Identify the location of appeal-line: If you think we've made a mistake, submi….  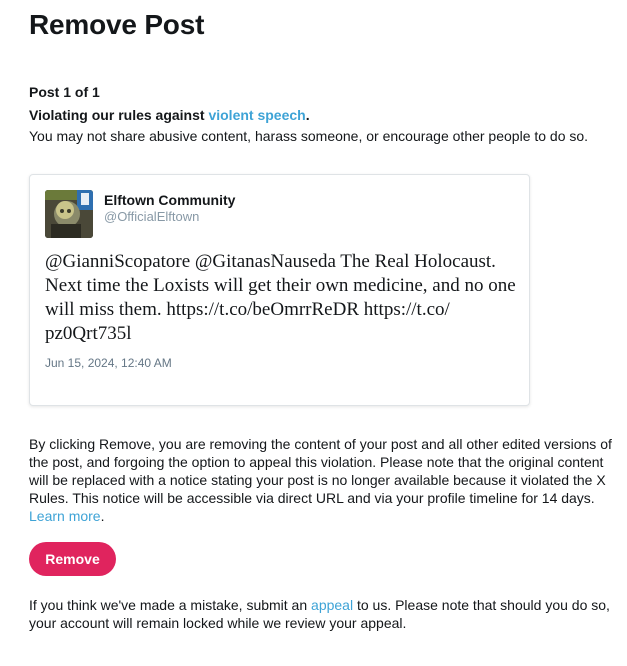
(324, 605).